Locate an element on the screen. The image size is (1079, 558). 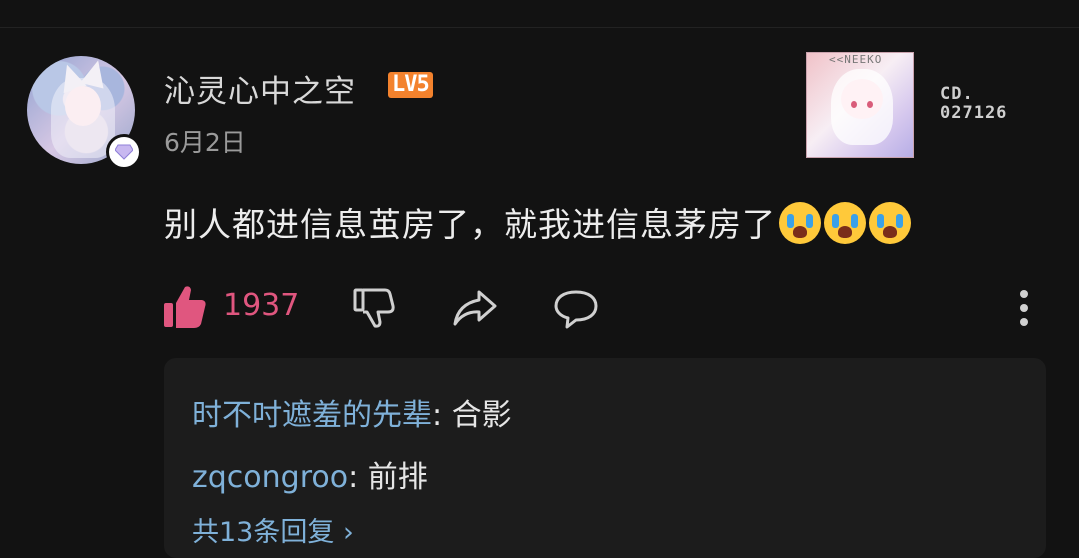
comment-bubble-icon is located at coordinates (576, 309).